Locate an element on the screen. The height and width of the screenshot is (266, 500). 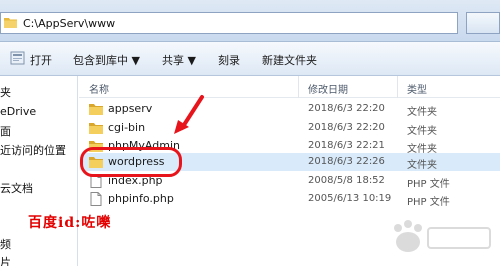
nav-item-recent-places: 近访问的位置 is located at coordinates (33, 150).